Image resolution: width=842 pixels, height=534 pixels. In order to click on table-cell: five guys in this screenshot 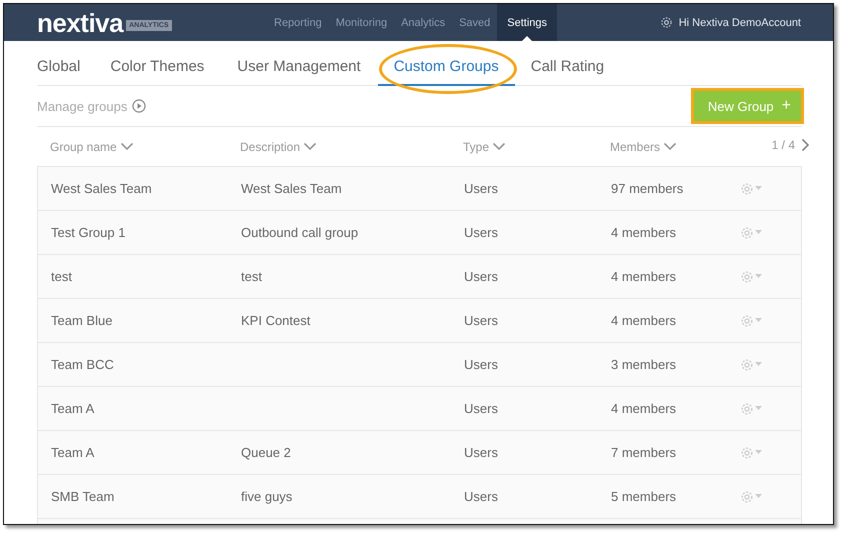, I will do `click(266, 496)`.